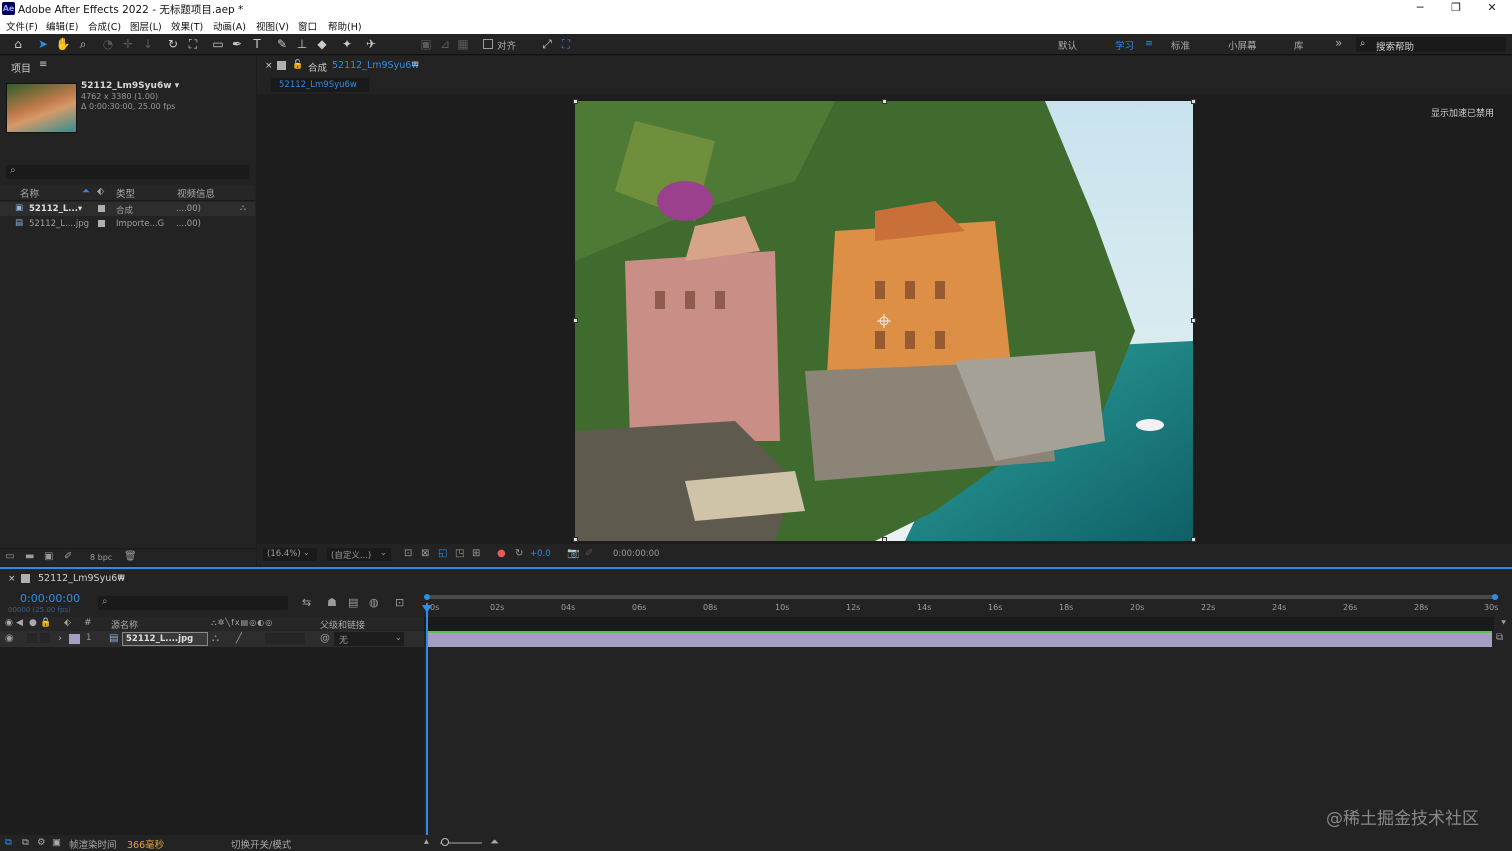 This screenshot has height=851, width=1512. What do you see at coordinates (501, 553) in the screenshot?
I see `channel-rgb-icon: ●` at bounding box center [501, 553].